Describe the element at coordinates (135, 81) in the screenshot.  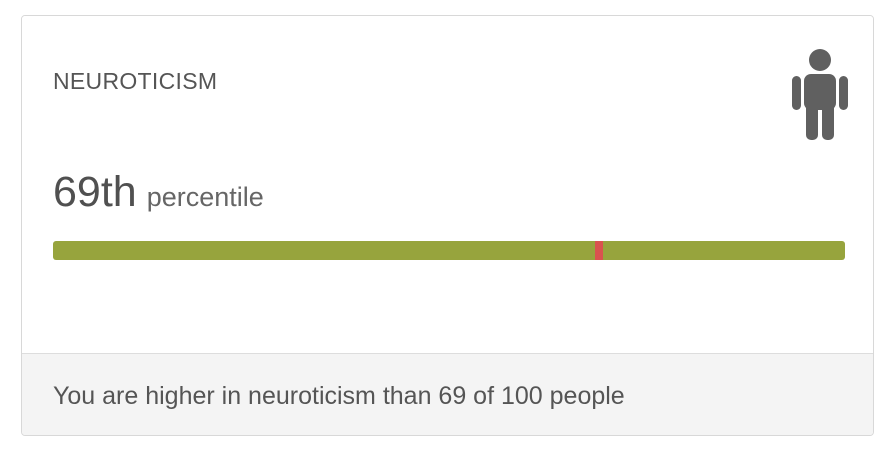
I see `trait-title: NEUROTICISM` at that location.